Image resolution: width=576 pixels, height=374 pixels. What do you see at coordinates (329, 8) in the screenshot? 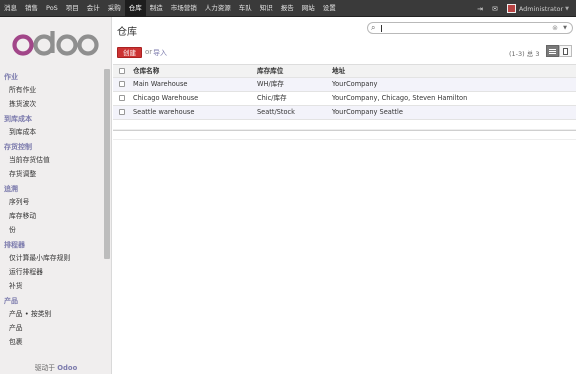
I see `menu-item-settings: 设置` at bounding box center [329, 8].